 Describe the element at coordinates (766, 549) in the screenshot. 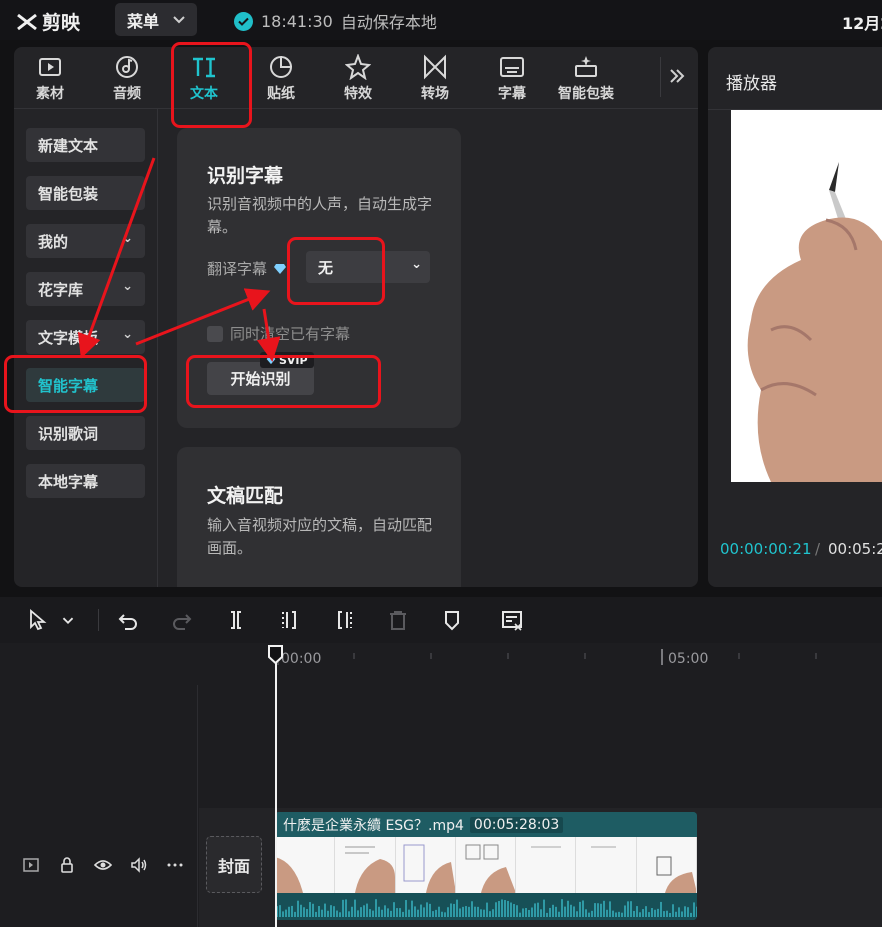

I see `current-timecode: 00:00:00:21` at that location.